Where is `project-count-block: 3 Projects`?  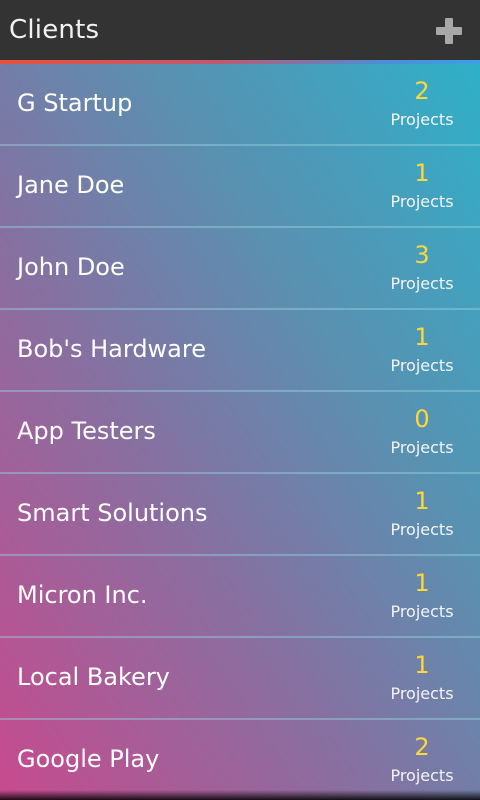
project-count-block: 3 Projects is located at coordinates (422, 267).